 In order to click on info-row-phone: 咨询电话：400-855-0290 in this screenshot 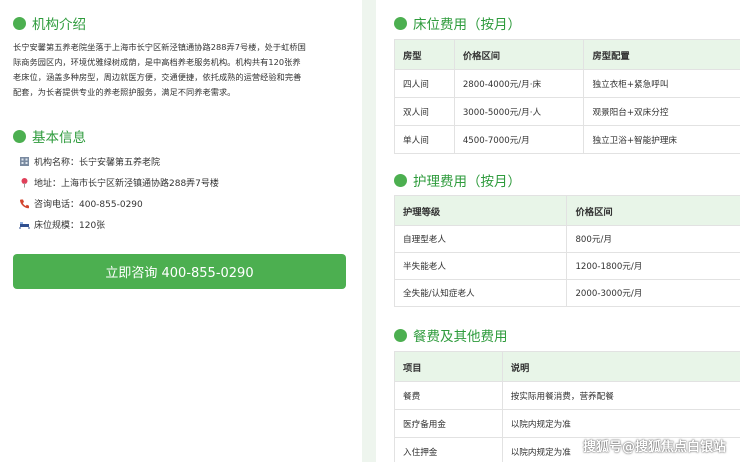, I will do `click(183, 203)`.